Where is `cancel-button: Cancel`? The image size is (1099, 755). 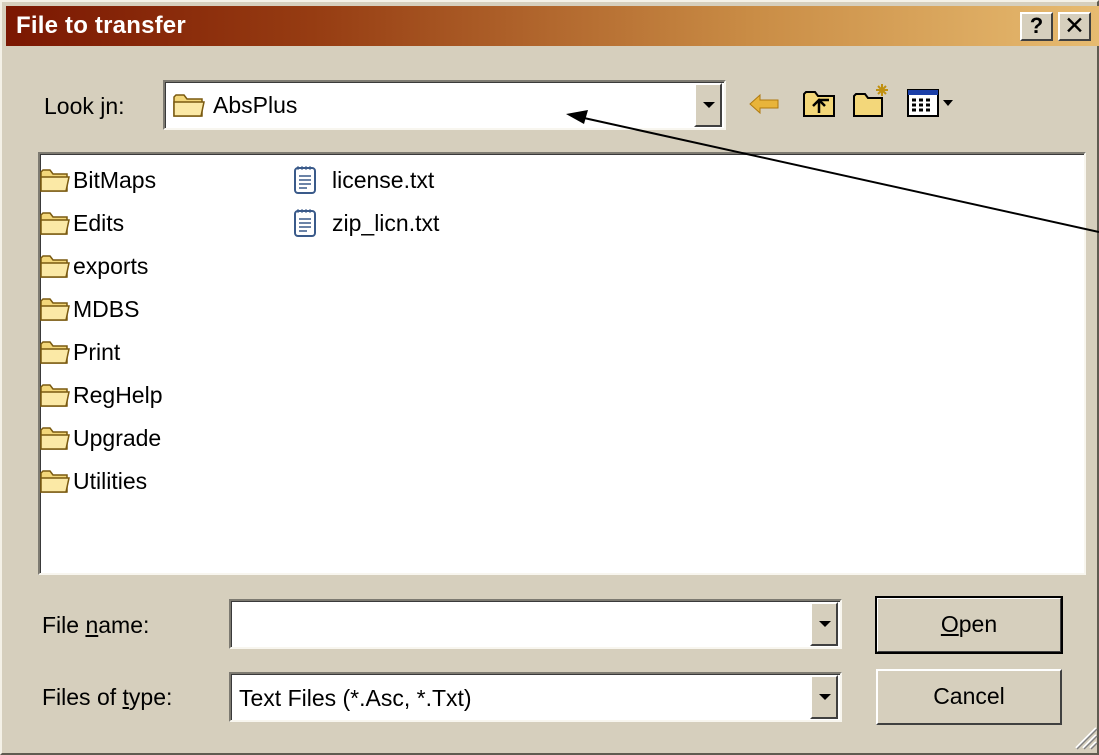 cancel-button: Cancel is located at coordinates (969, 697).